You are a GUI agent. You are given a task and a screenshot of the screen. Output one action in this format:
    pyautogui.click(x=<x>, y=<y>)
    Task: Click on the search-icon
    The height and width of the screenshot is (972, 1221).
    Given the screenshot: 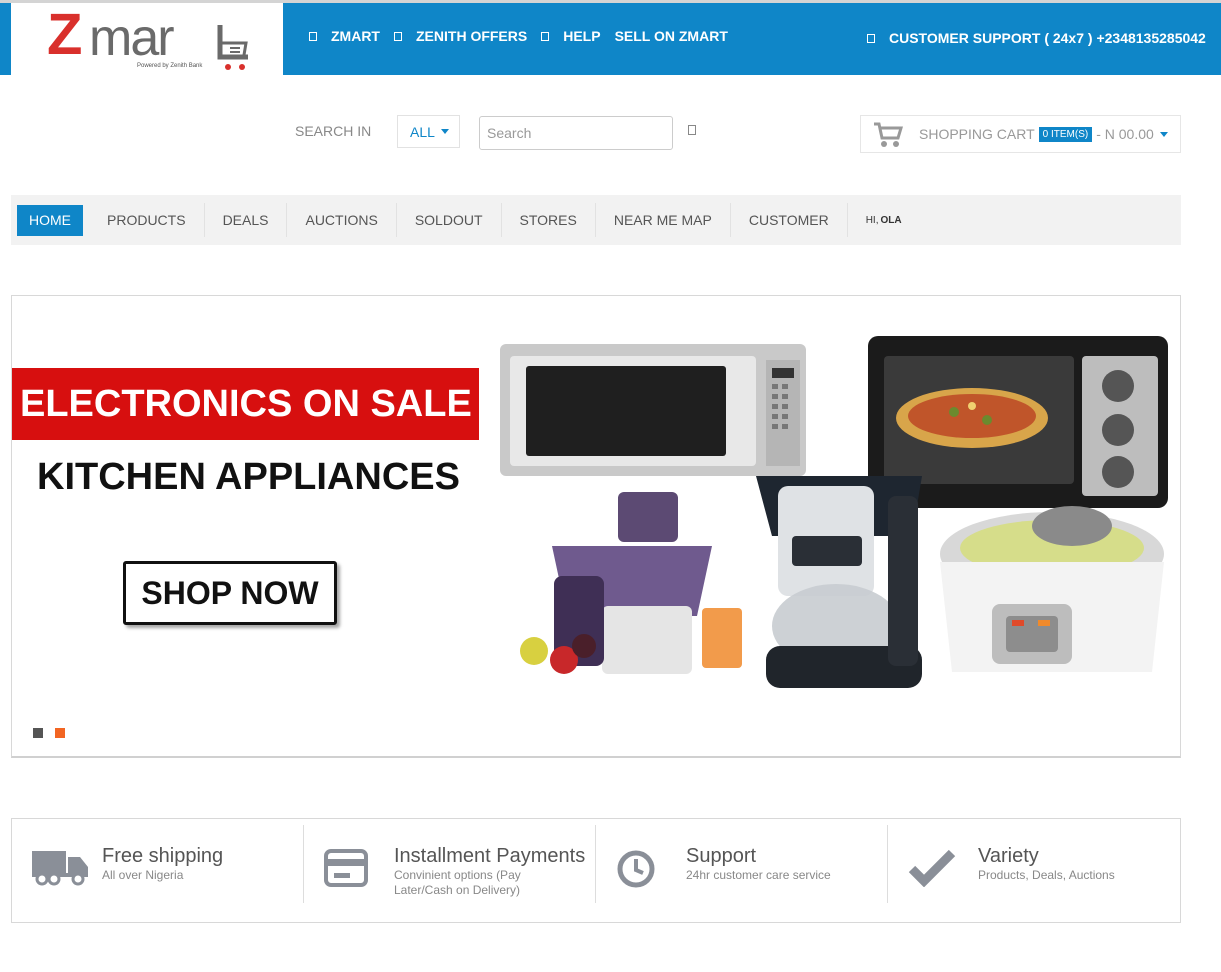 What is the action you would take?
    pyautogui.click(x=692, y=130)
    